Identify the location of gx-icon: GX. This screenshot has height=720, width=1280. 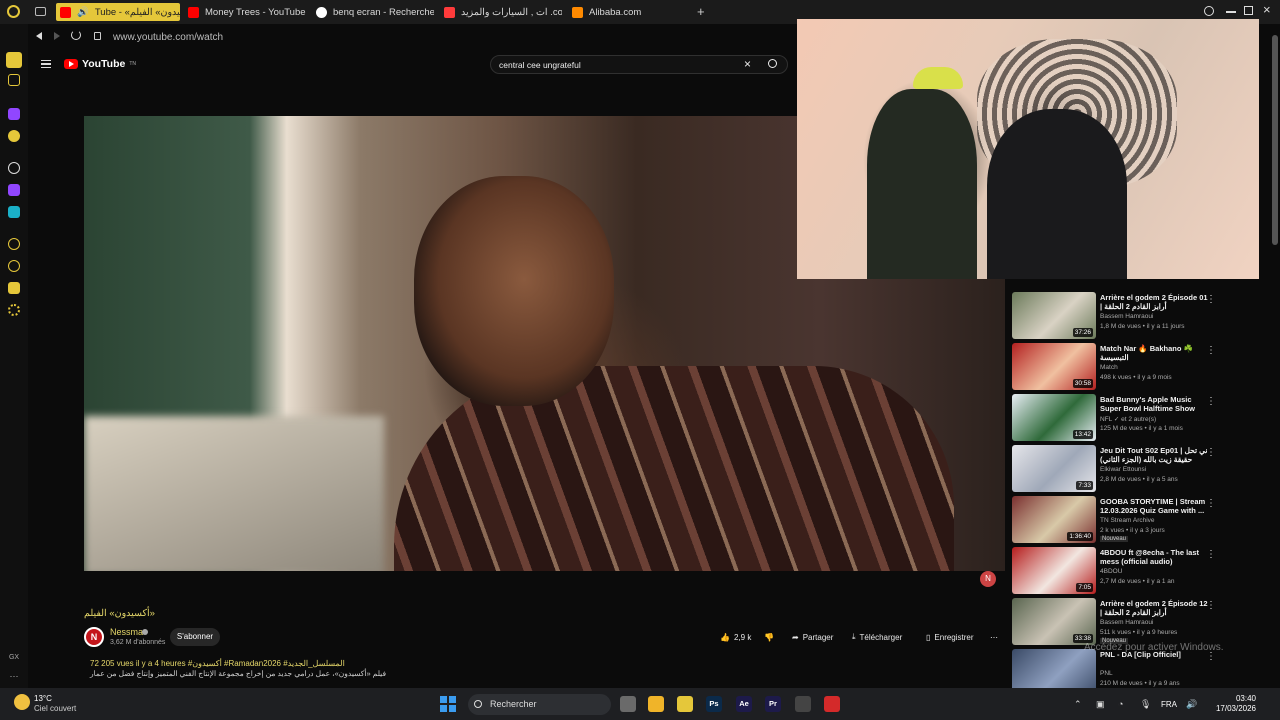
(14, 658).